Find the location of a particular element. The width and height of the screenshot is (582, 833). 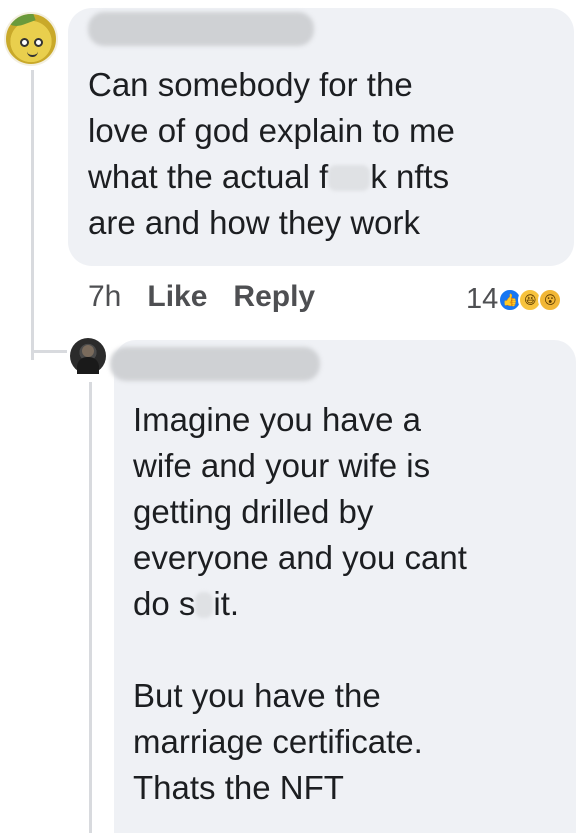

avatar-eye-right is located at coordinates (38, 42).